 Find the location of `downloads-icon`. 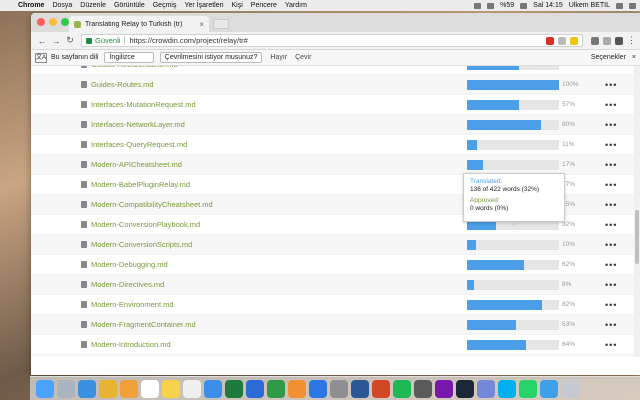

downloads-icon is located at coordinates (549, 388).